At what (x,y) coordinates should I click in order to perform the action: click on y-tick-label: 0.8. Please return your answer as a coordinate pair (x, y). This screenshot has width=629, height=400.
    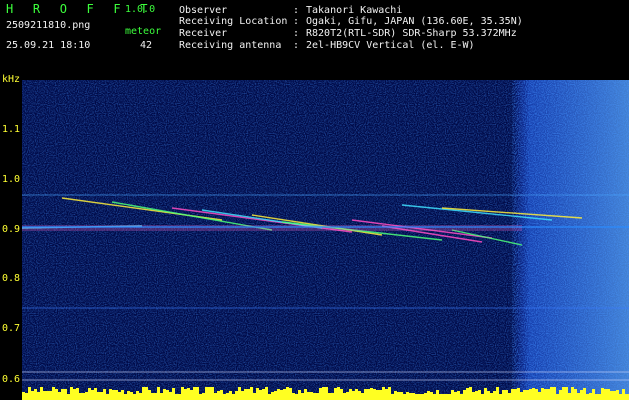
    Looking at the image, I should click on (11, 278).